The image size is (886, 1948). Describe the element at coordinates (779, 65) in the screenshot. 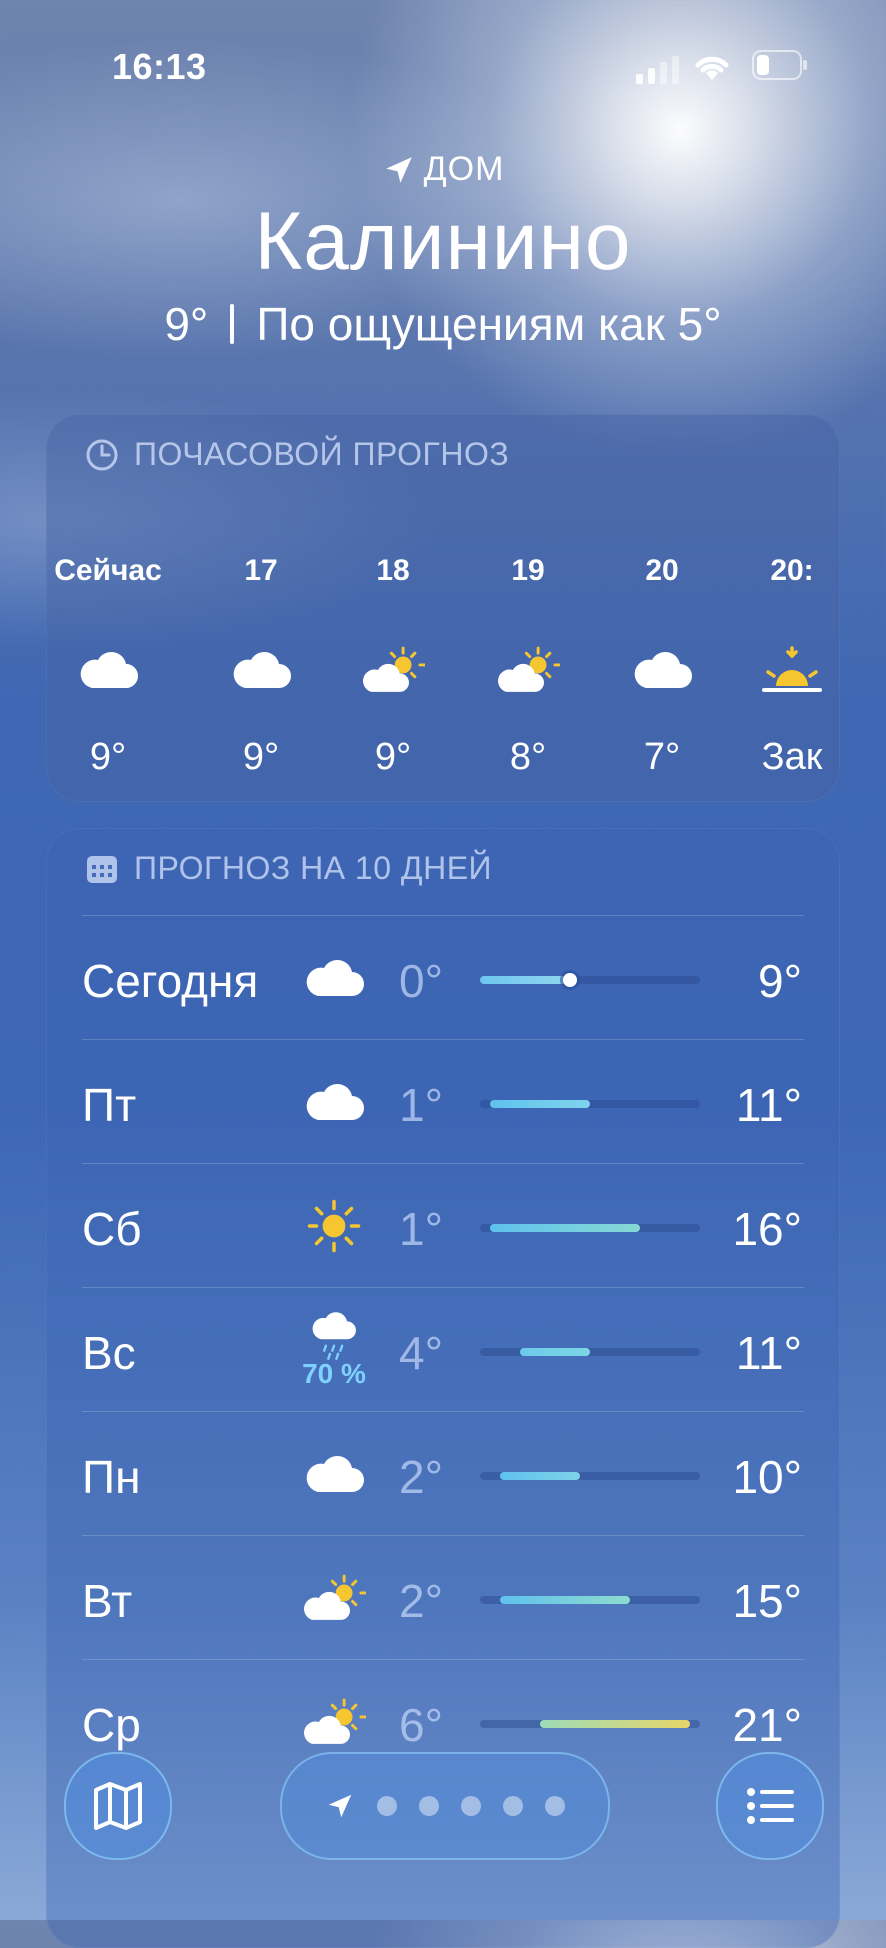

I see `battery-icon` at that location.